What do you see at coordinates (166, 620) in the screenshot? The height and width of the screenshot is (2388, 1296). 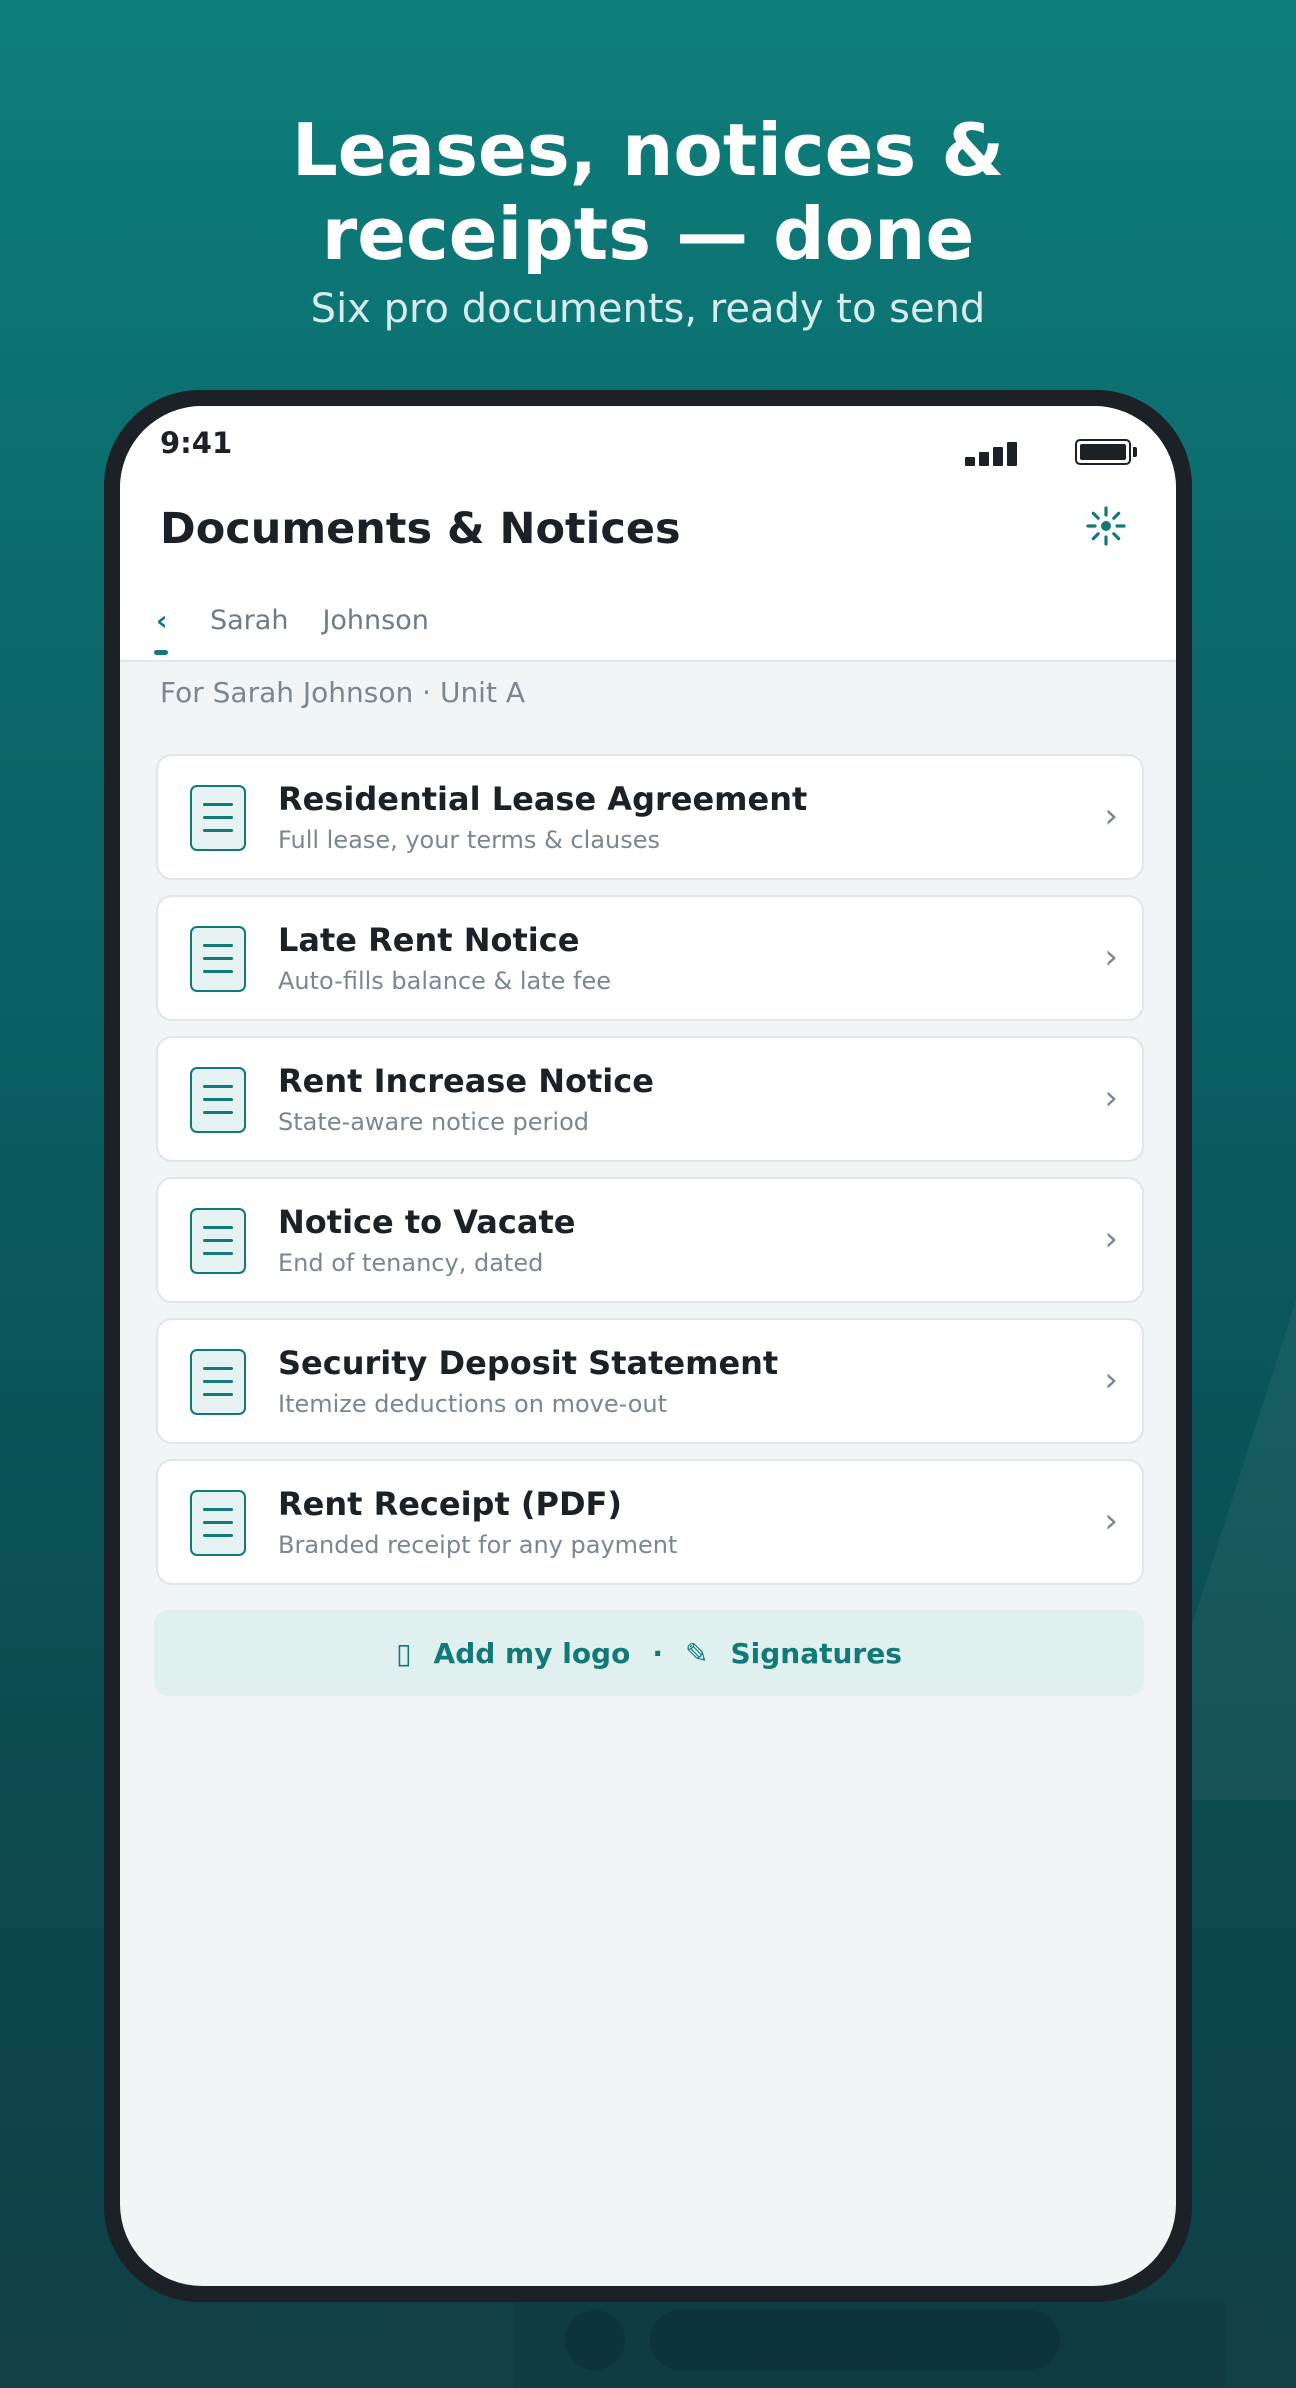 I see `tab-back: ‹` at bounding box center [166, 620].